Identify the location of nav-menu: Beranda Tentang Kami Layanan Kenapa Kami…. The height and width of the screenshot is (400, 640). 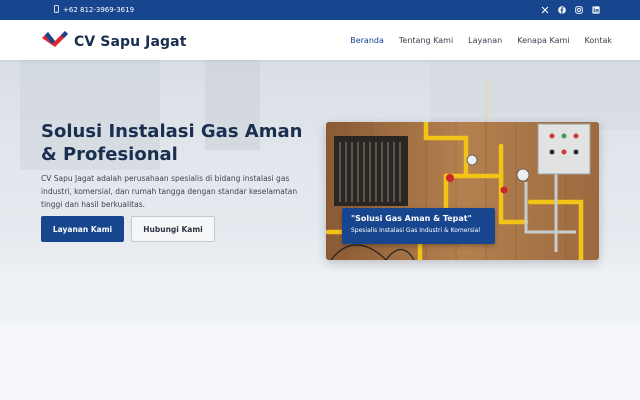
(481, 40).